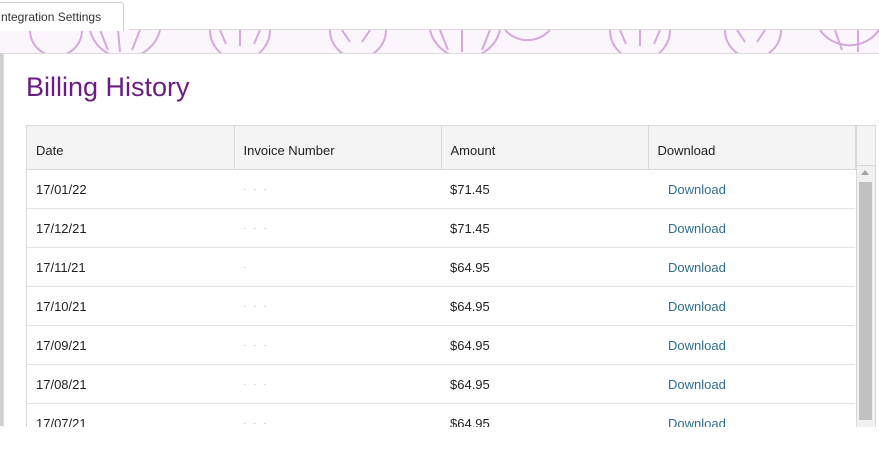  I want to click on column-header-amount: Amount, so click(545, 148).